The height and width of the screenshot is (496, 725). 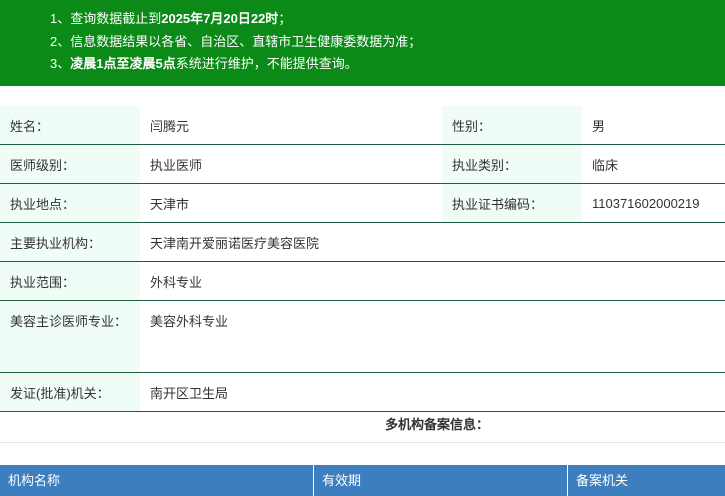 I want to click on gender-label: 性别：, so click(x=512, y=125).